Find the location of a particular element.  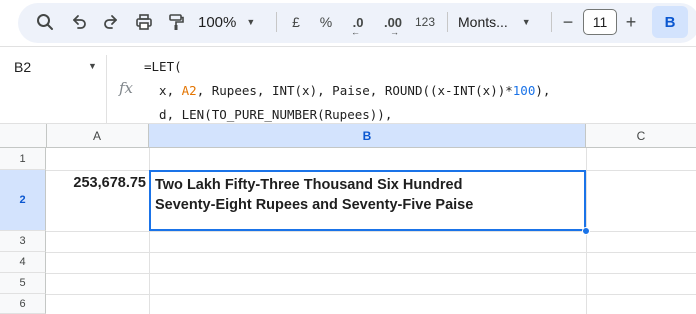

formula-text: d, LEN(TO_PURE_NUMBER(Rupees)), is located at coordinates (268, 114).